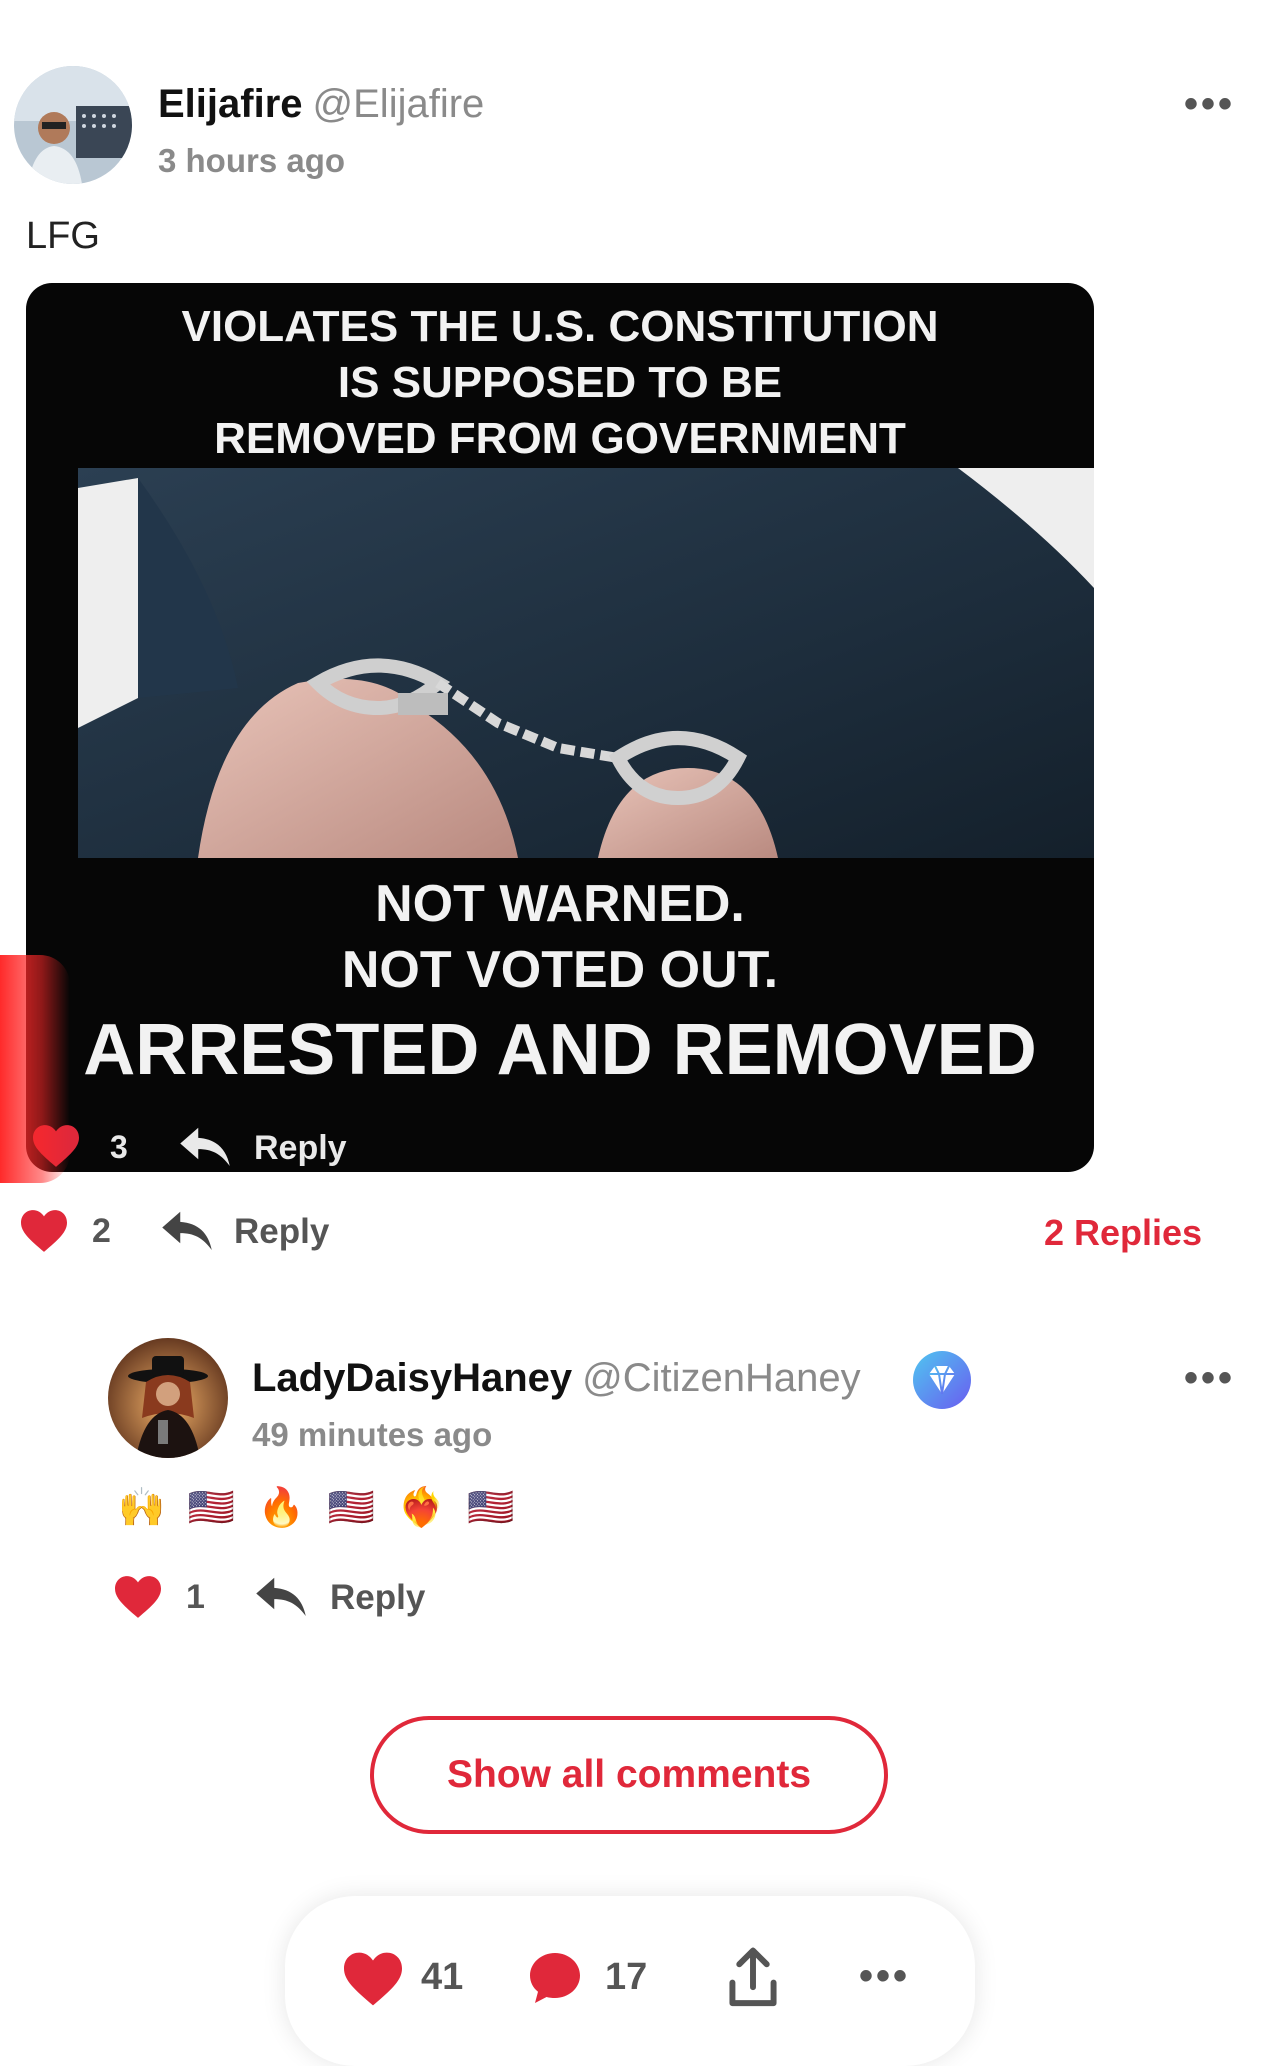  I want to click on post-more-icon: •••, so click(1209, 104).